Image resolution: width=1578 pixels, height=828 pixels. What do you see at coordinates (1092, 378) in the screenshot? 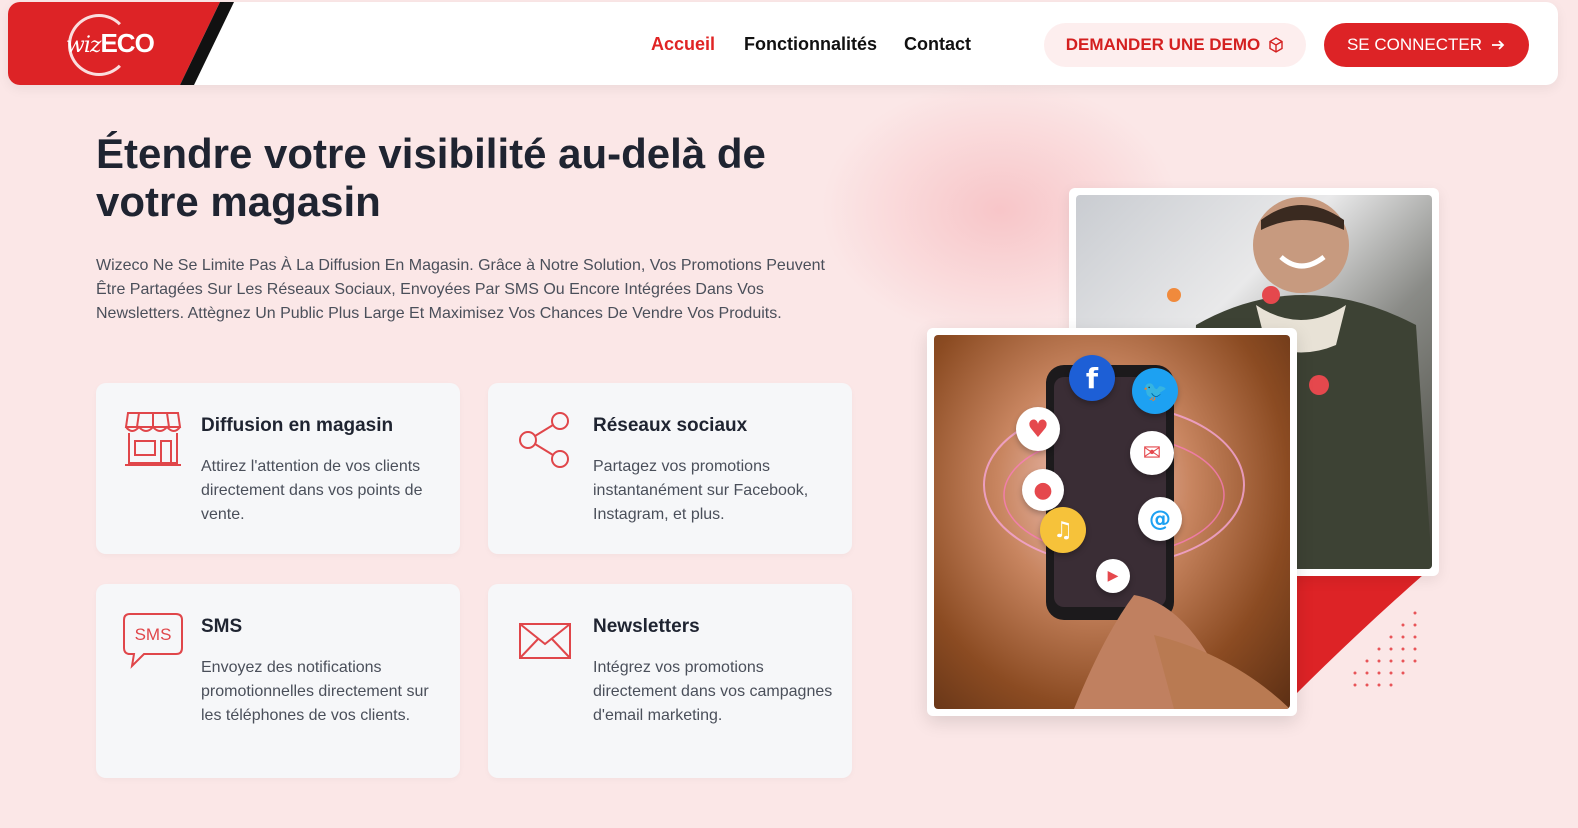
I see `facebook-icon: f` at bounding box center [1092, 378].